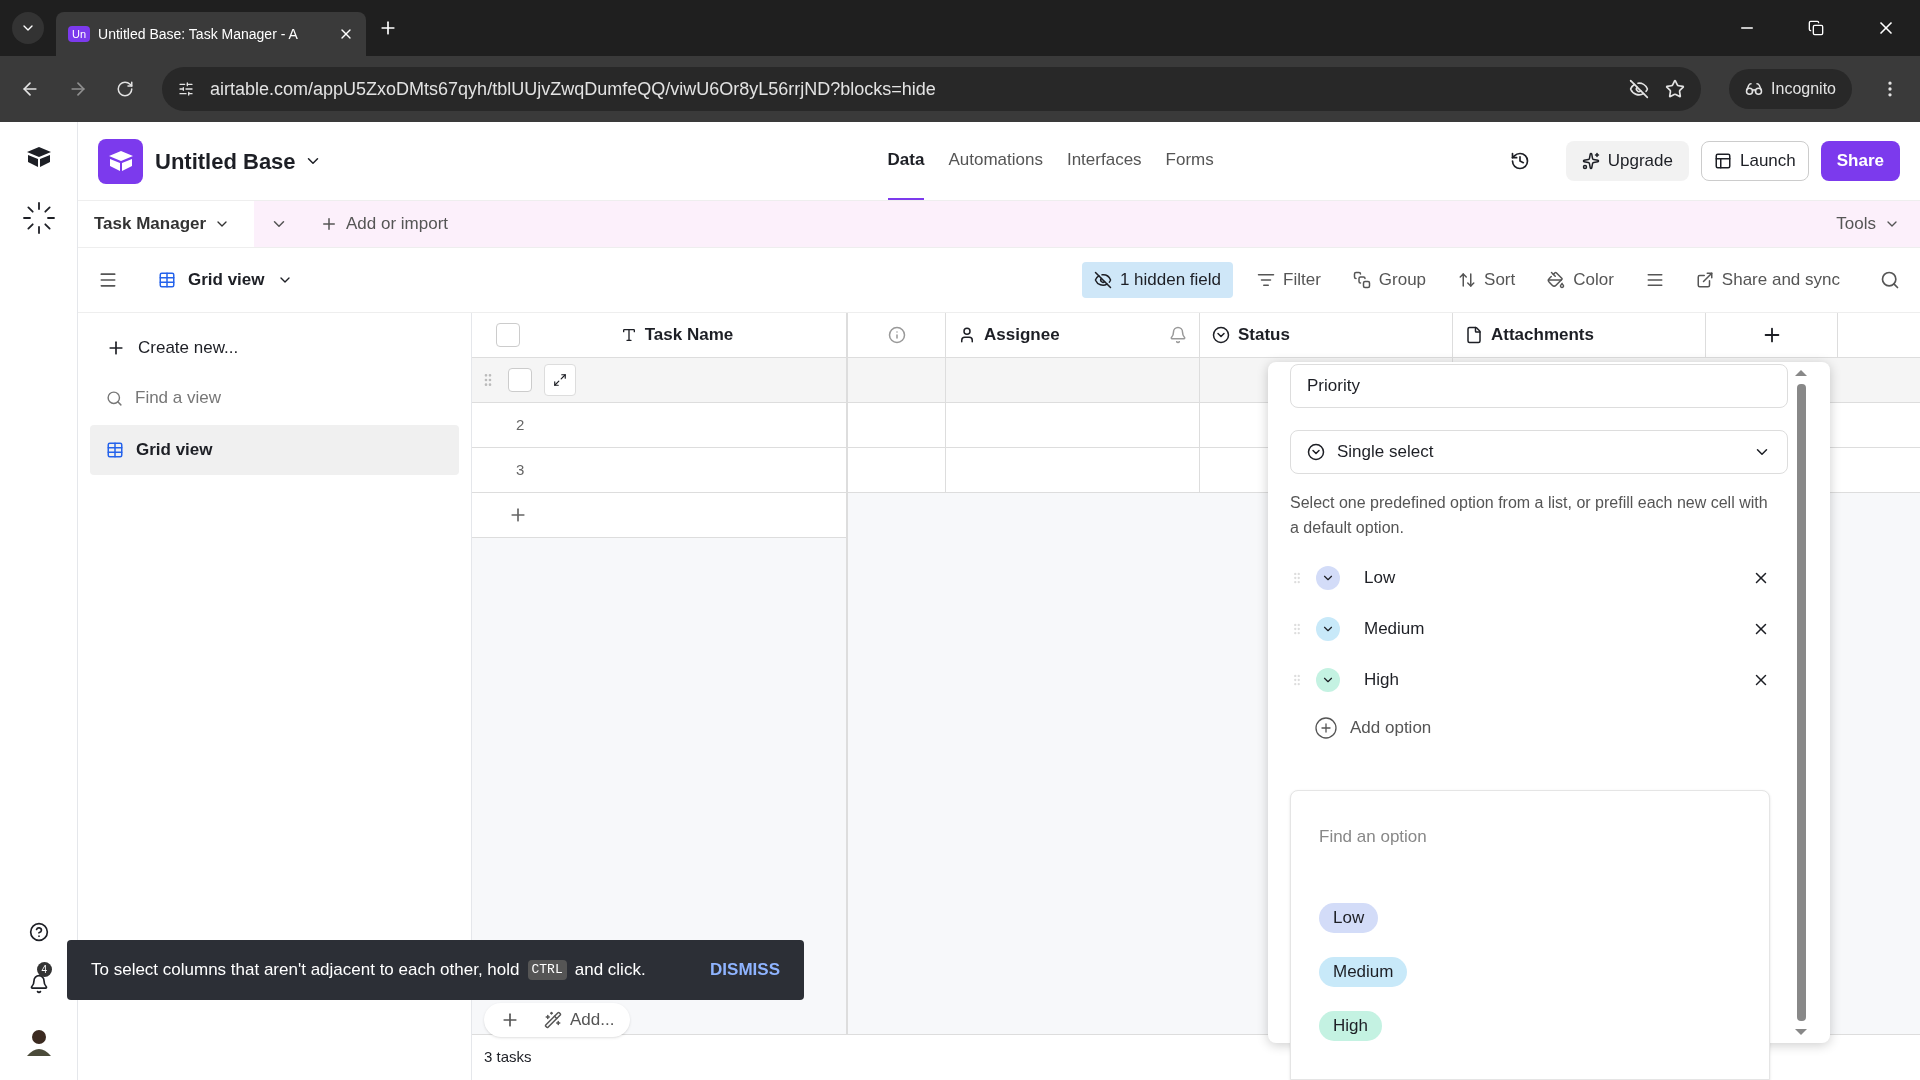 This screenshot has height=1080, width=1920. I want to click on record-count: 3 tasks, so click(508, 1057).